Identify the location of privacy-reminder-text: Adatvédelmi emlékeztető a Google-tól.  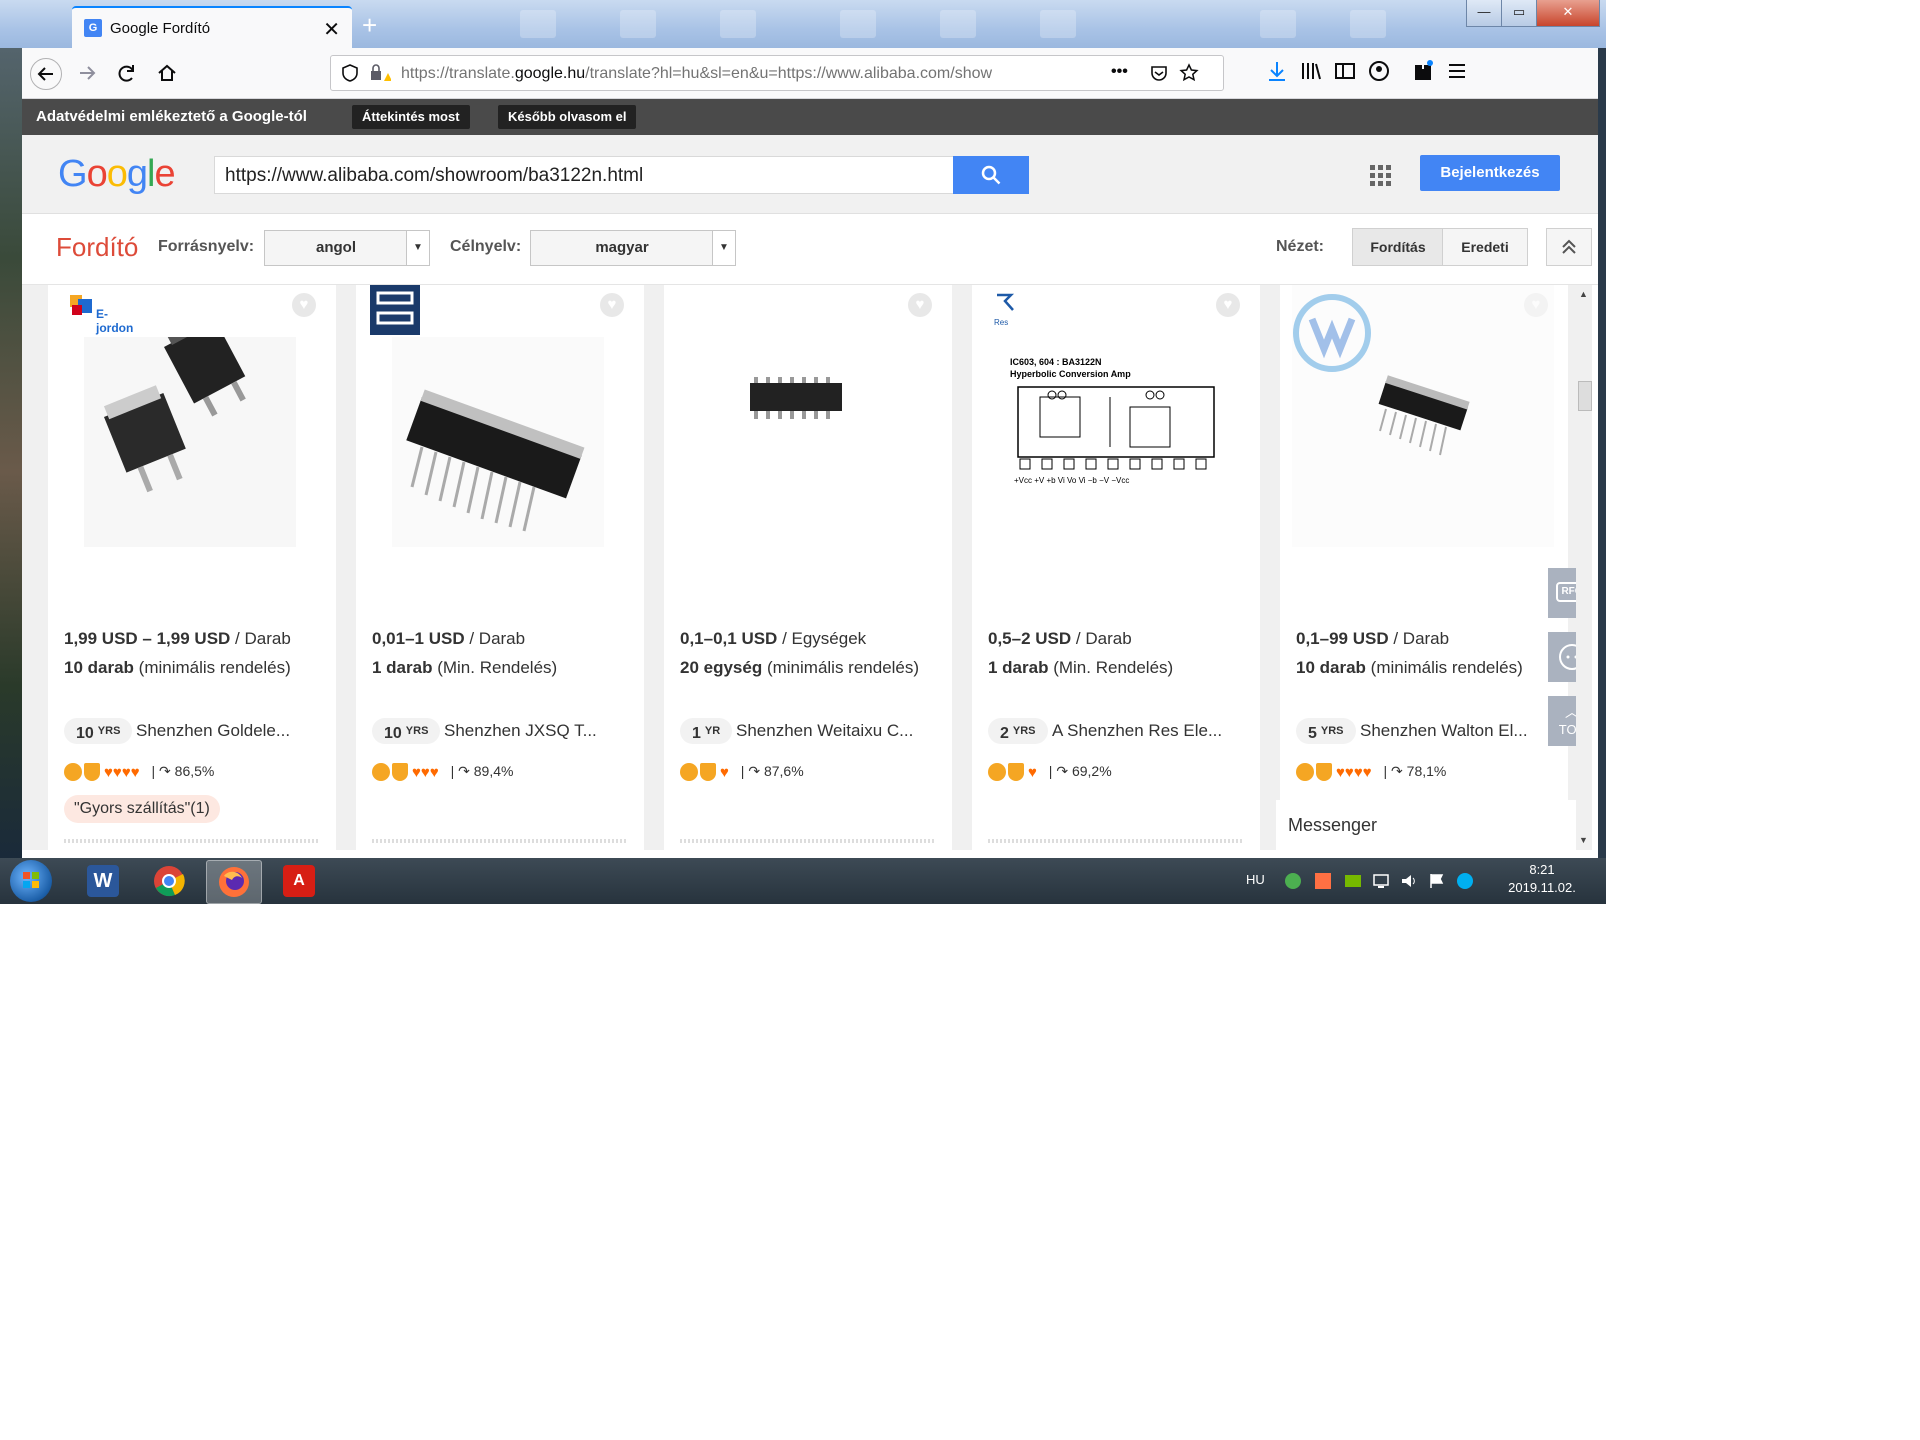
(171, 116).